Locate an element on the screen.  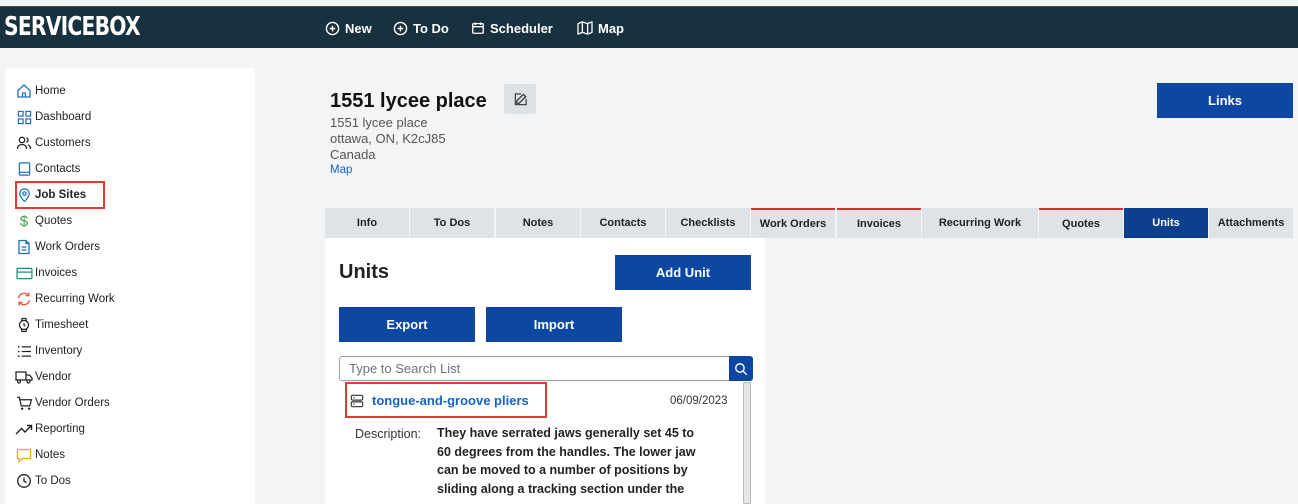
sidebar-item-timesheet: Timesheet is located at coordinates (51, 325).